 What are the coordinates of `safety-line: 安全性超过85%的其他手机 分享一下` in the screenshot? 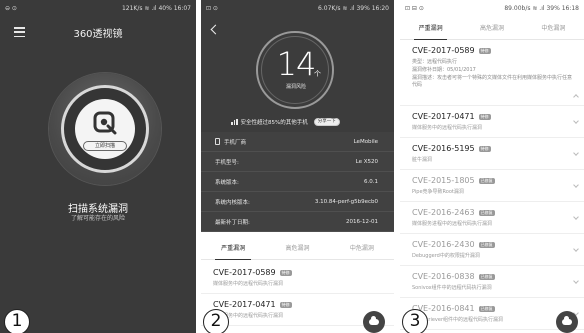 It's located at (285, 122).